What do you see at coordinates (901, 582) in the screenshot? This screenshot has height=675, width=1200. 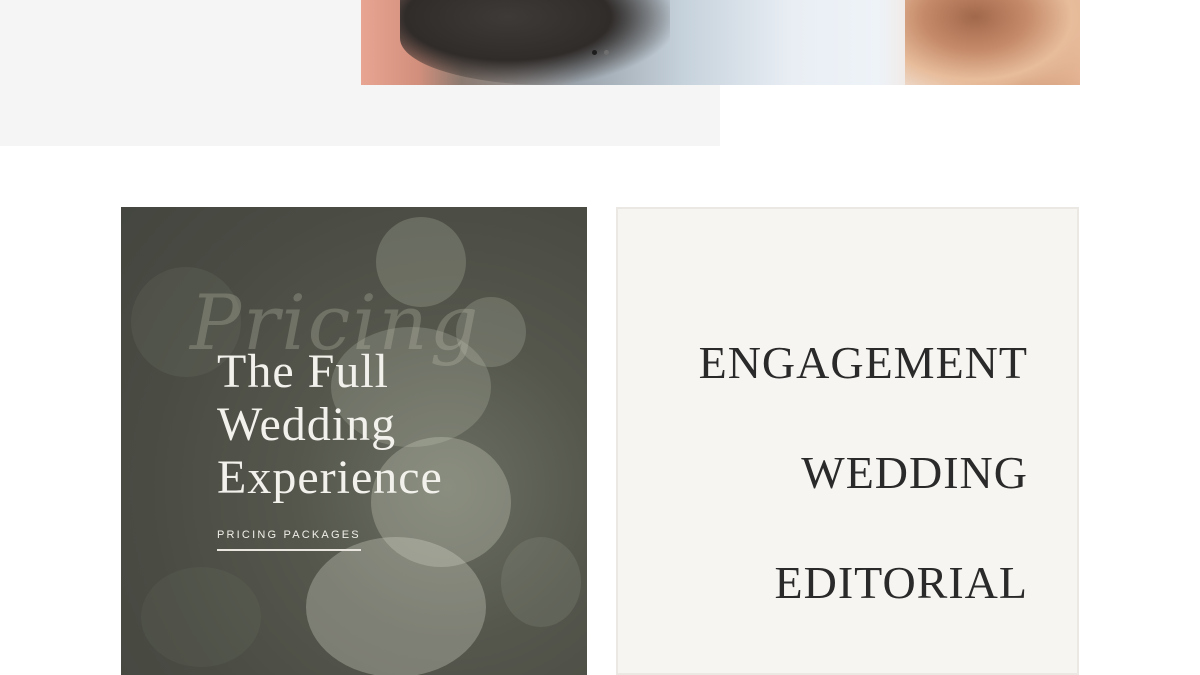 I see `category-link-editorial: EDITORIAL` at bounding box center [901, 582].